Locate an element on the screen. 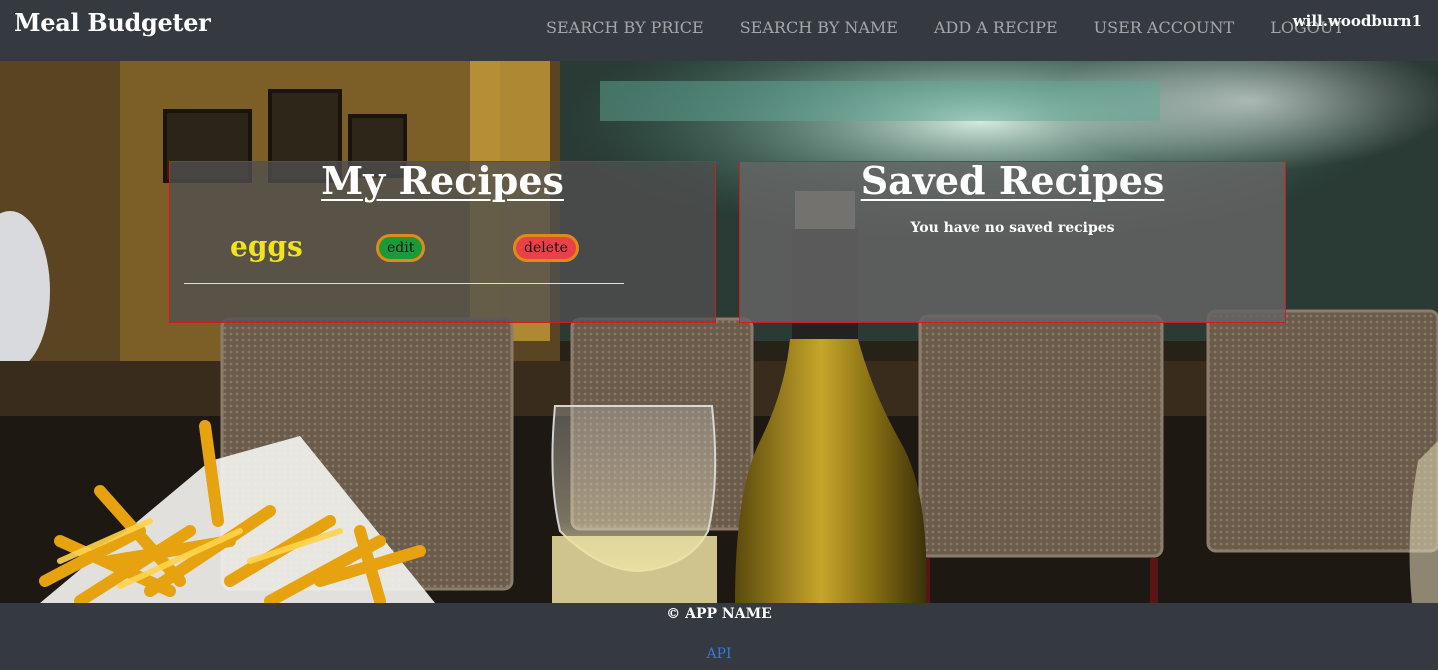  recipe-name: eggs is located at coordinates (266, 246).